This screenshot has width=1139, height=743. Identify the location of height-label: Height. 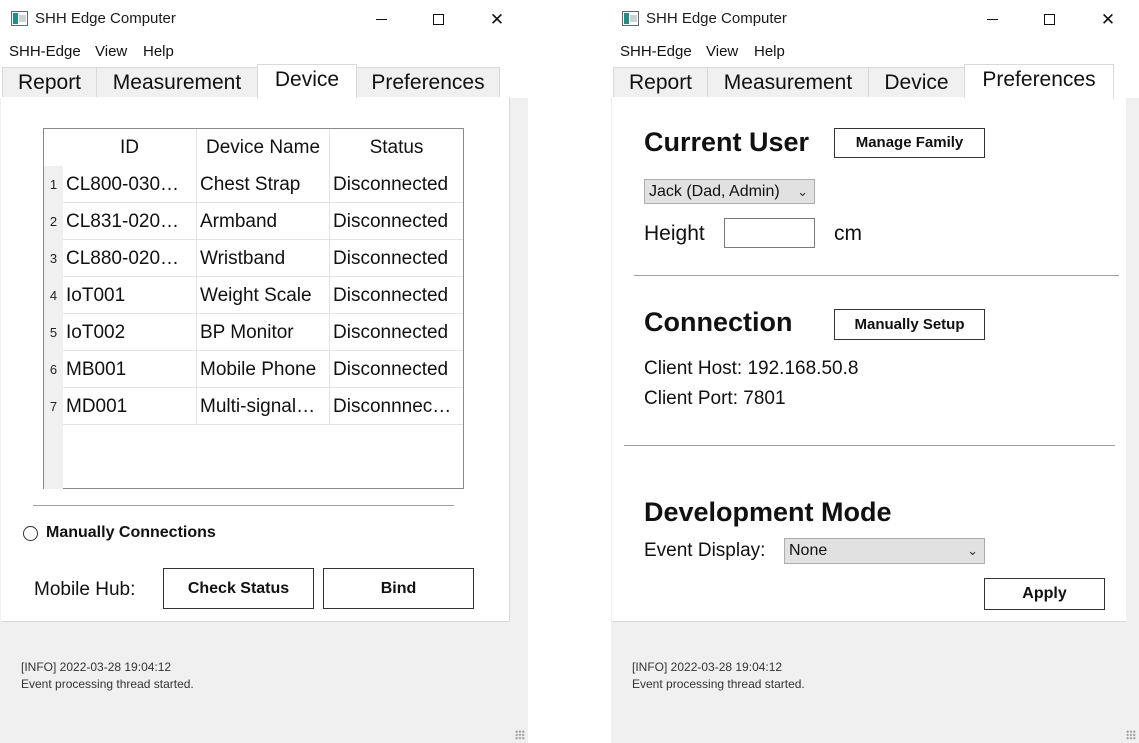
(674, 233).